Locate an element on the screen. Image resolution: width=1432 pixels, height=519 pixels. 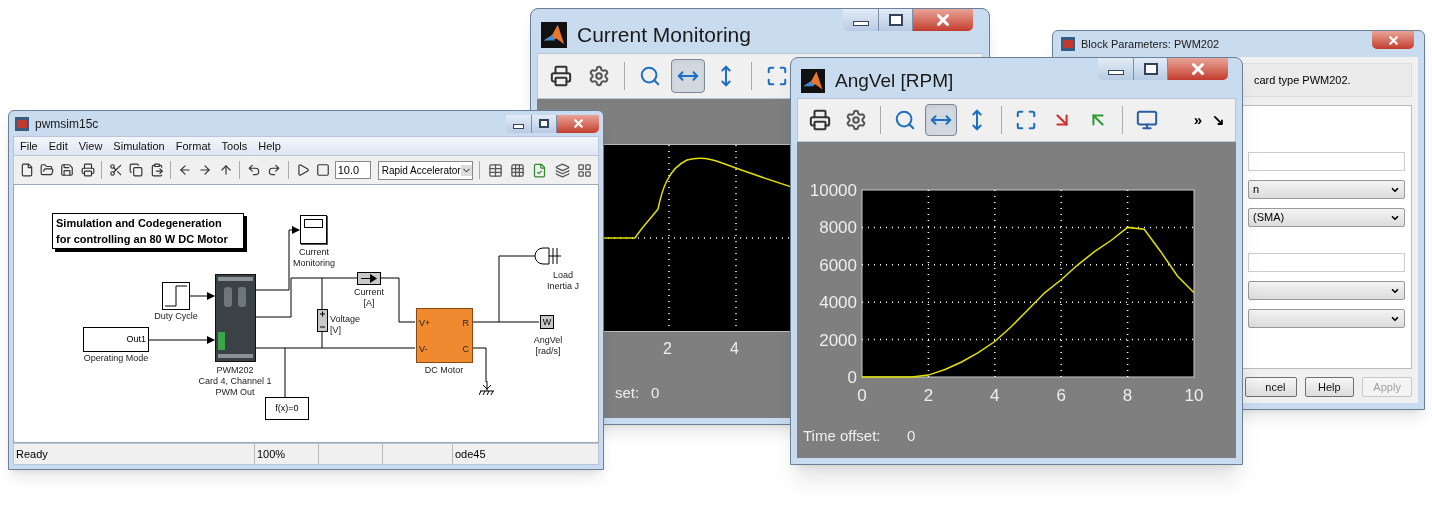
model-icon is located at coordinates (22, 123).